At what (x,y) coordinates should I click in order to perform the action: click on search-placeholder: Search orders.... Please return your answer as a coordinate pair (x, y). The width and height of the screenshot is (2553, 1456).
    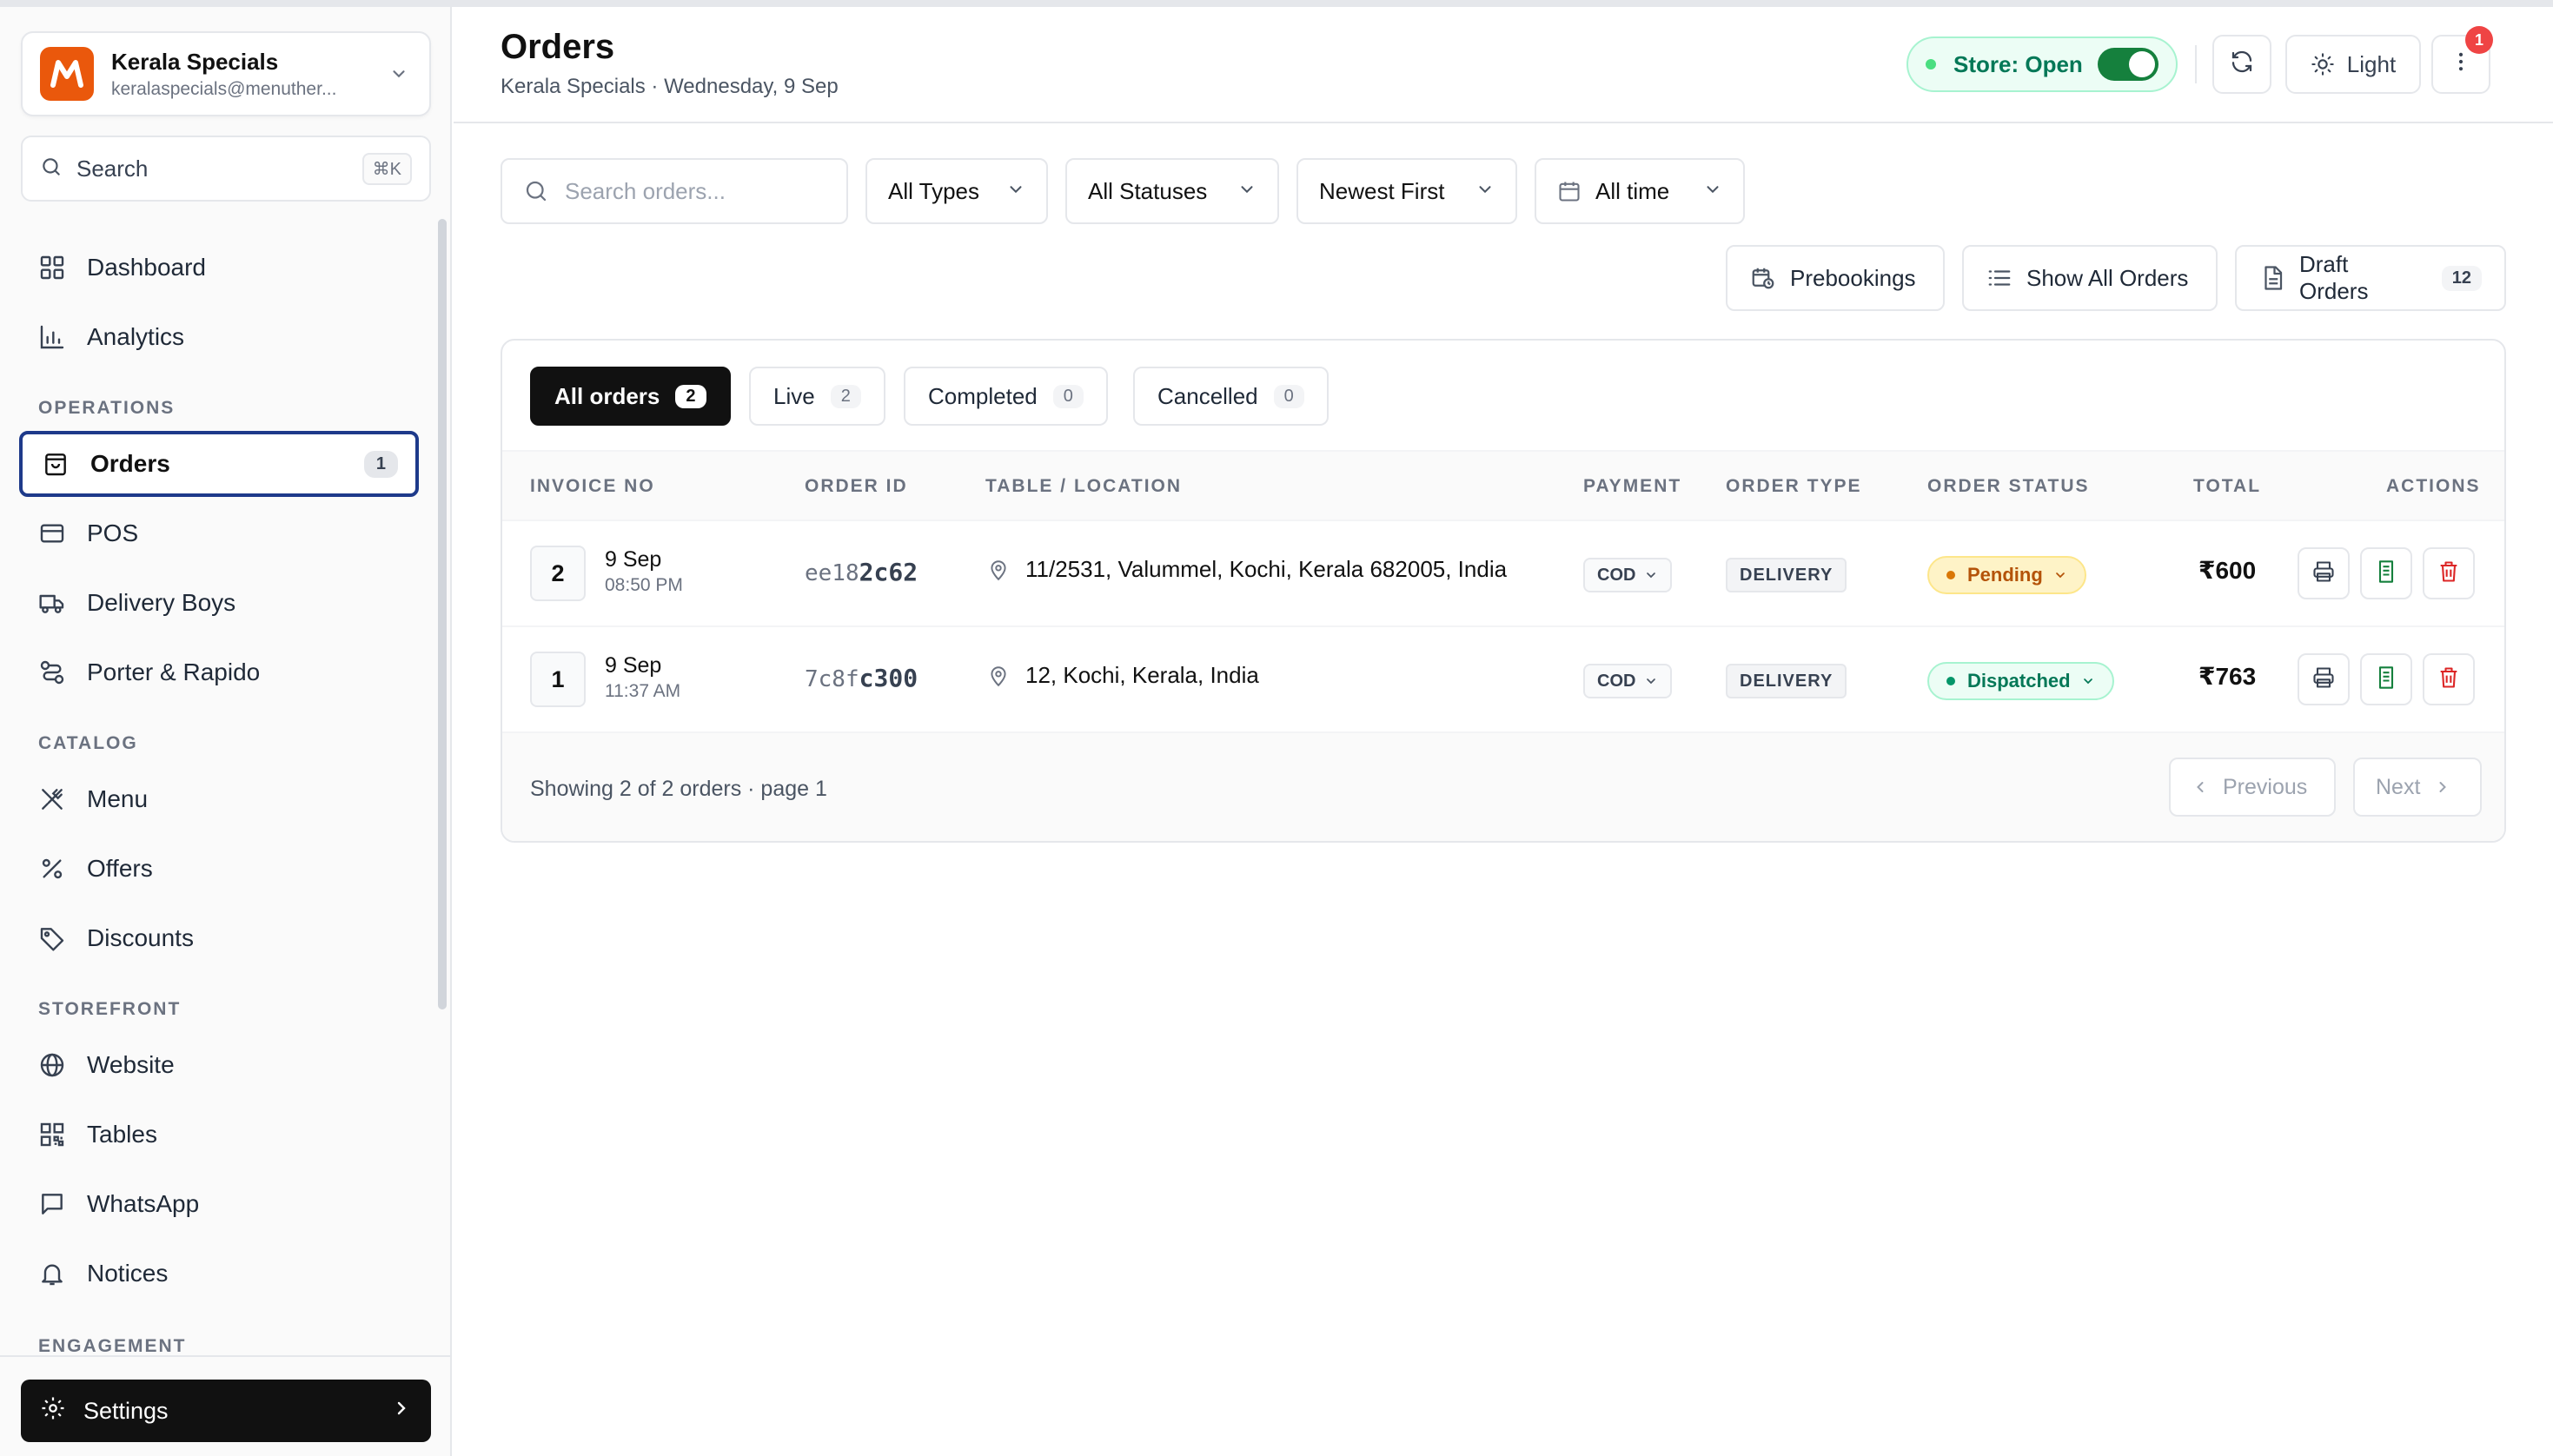
    Looking at the image, I should click on (645, 190).